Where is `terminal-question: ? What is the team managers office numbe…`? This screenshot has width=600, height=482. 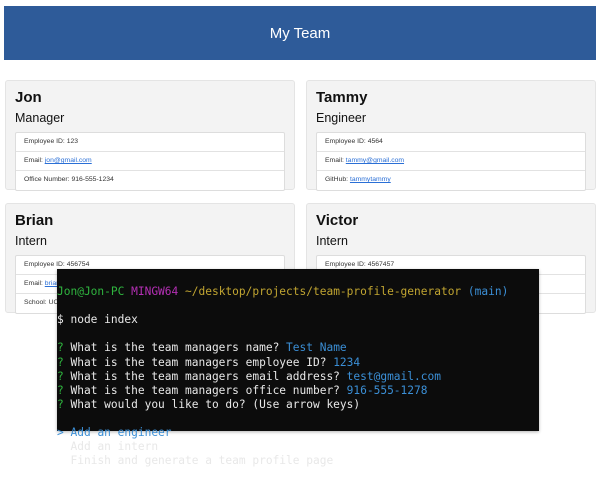 terminal-question: ? What is the team managers office numbe… is located at coordinates (242, 390).